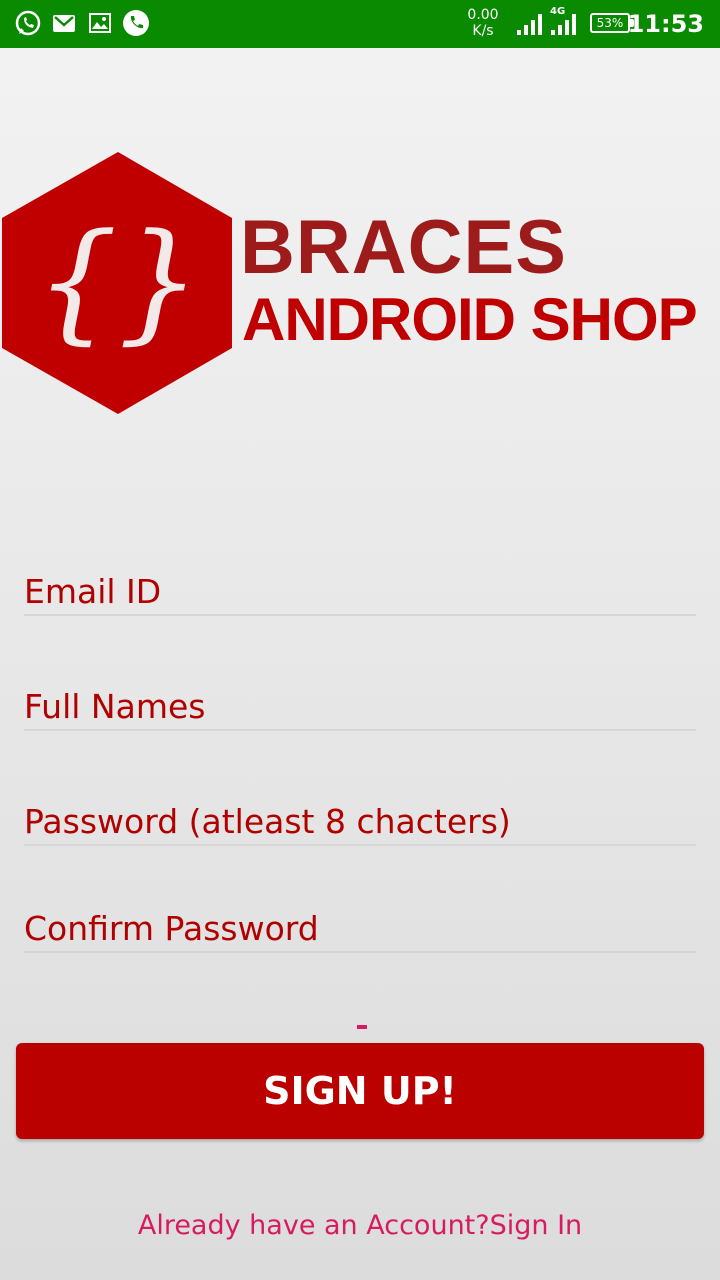 This screenshot has height=1280, width=720. I want to click on status-bar: 0.00 K/s 4G 53% 11:53, so click(360, 24).